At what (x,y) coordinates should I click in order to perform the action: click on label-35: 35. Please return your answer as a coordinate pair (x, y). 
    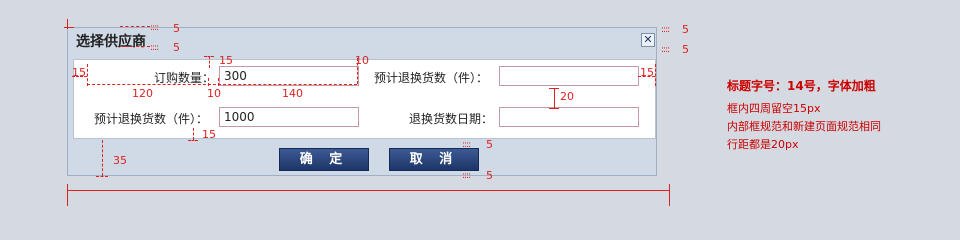
    Looking at the image, I should click on (120, 160).